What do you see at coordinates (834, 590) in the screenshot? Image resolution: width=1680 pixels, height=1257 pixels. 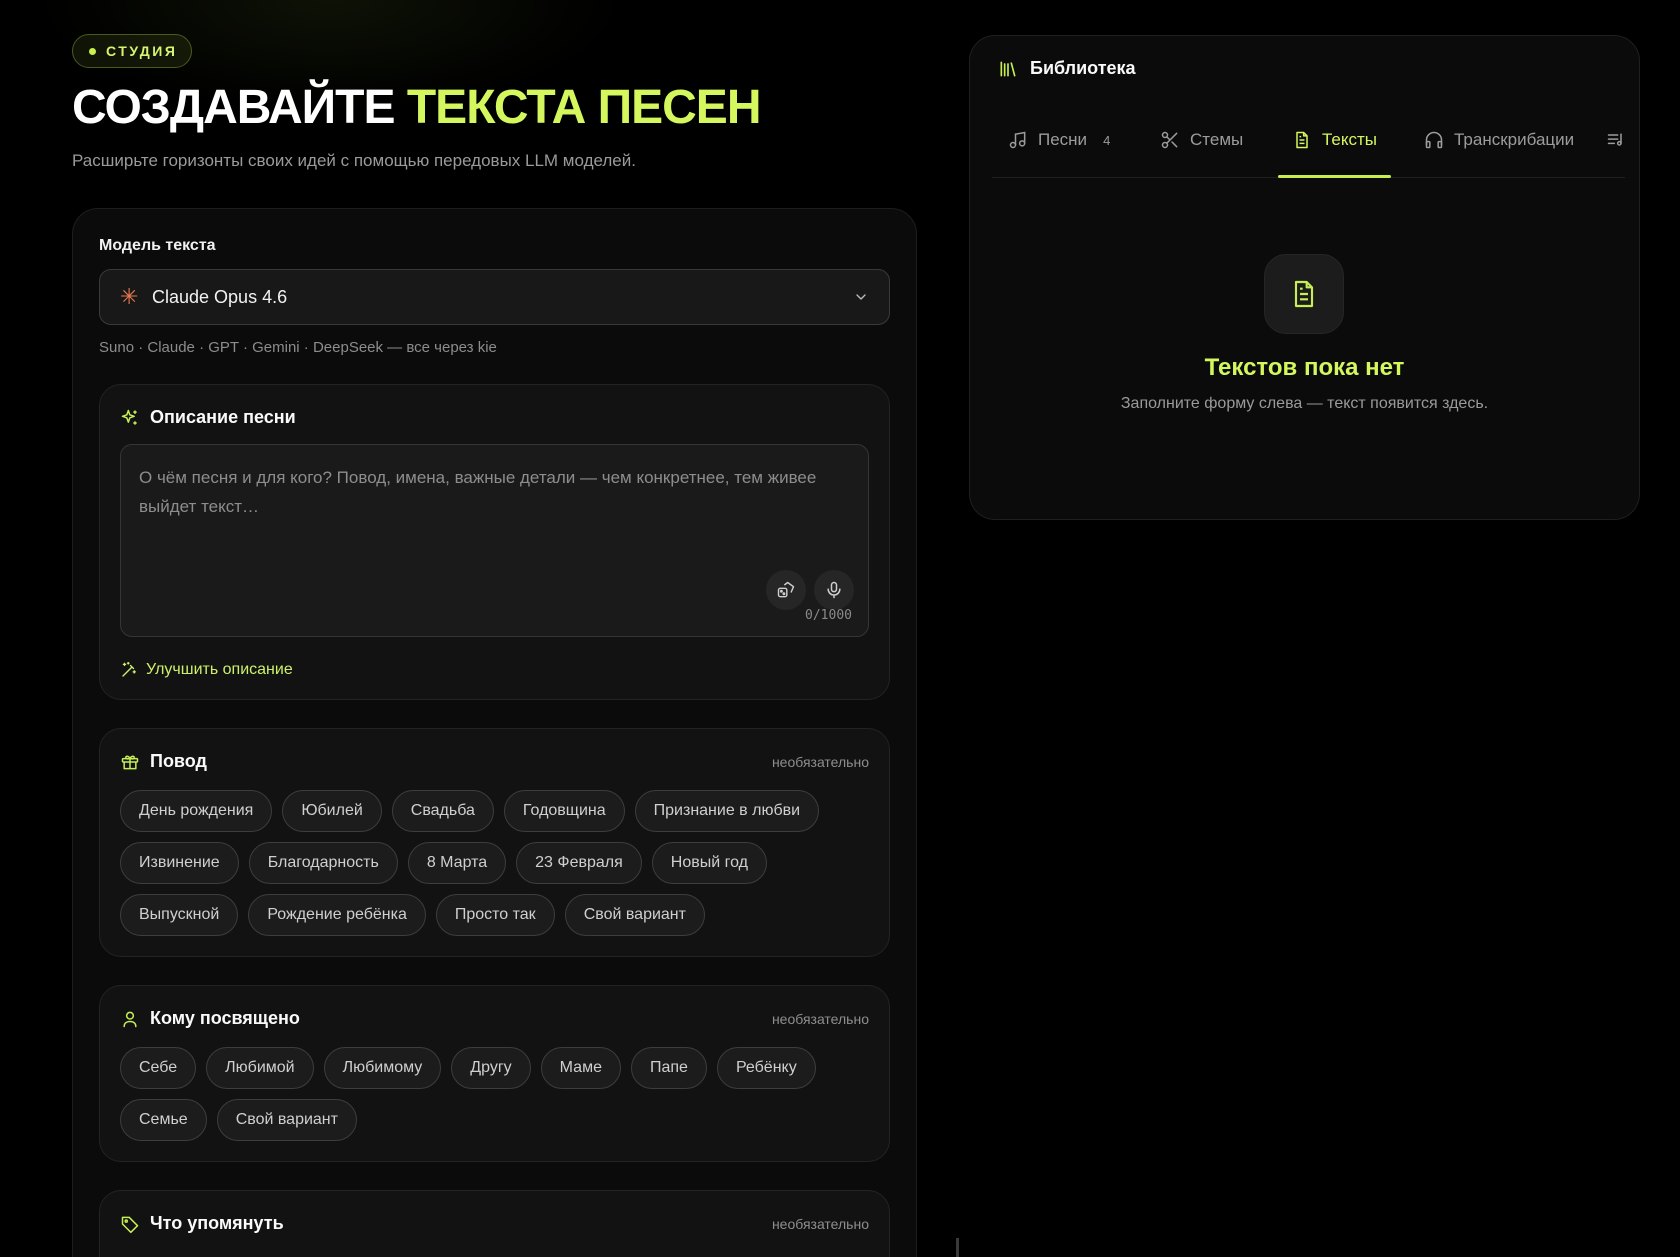 I see `microphone-icon` at bounding box center [834, 590].